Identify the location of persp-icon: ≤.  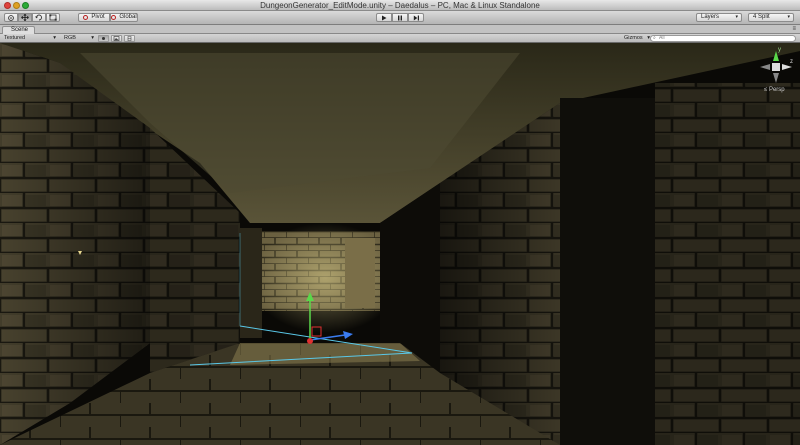
(766, 90).